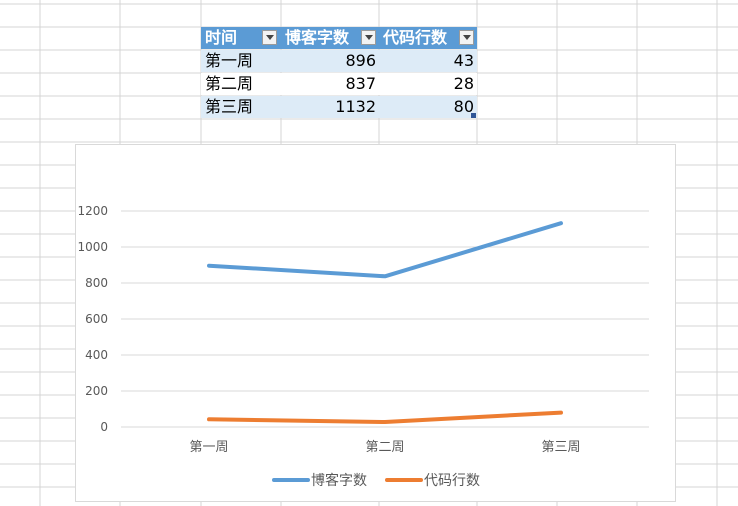 The height and width of the screenshot is (506, 738). What do you see at coordinates (428, 61) in the screenshot?
I see `table-cell: 43` at bounding box center [428, 61].